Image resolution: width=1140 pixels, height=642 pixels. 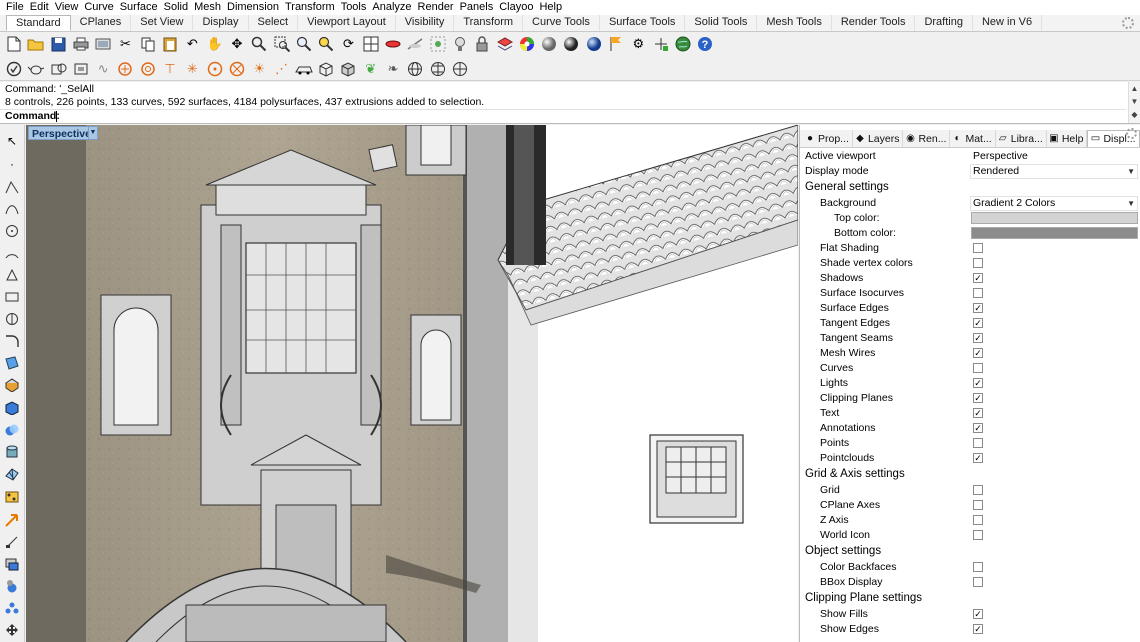 What do you see at coordinates (221, 23) in the screenshot?
I see `tab-display: Display` at bounding box center [221, 23].